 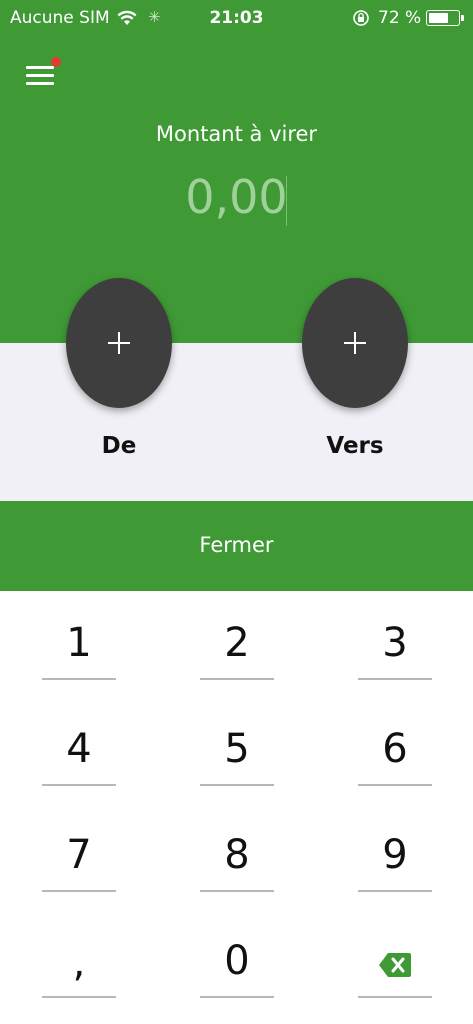 What do you see at coordinates (286, 201) in the screenshot?
I see `text-cursor` at bounding box center [286, 201].